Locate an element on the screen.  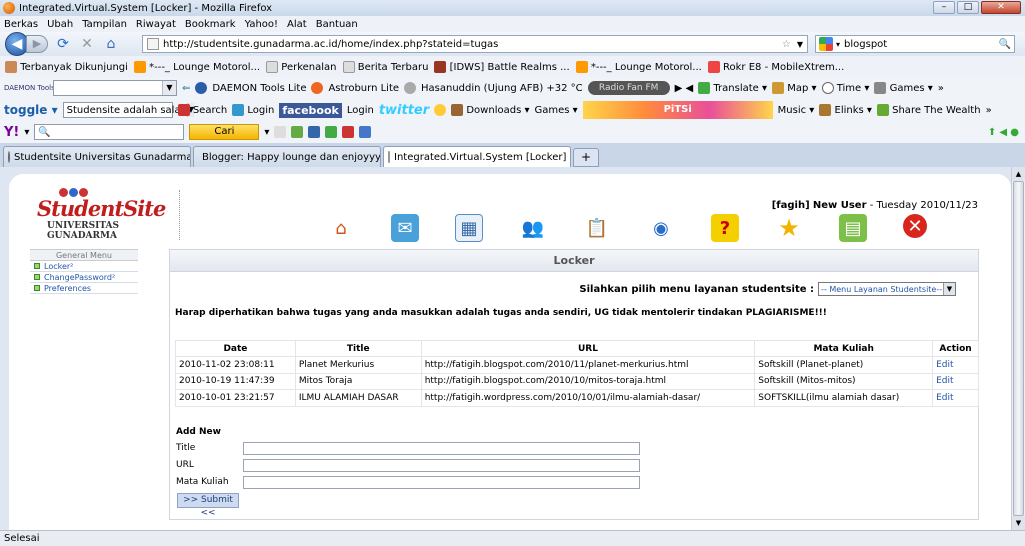
search-engine-dropdown-icon: ▾ is located at coordinates (838, 44).